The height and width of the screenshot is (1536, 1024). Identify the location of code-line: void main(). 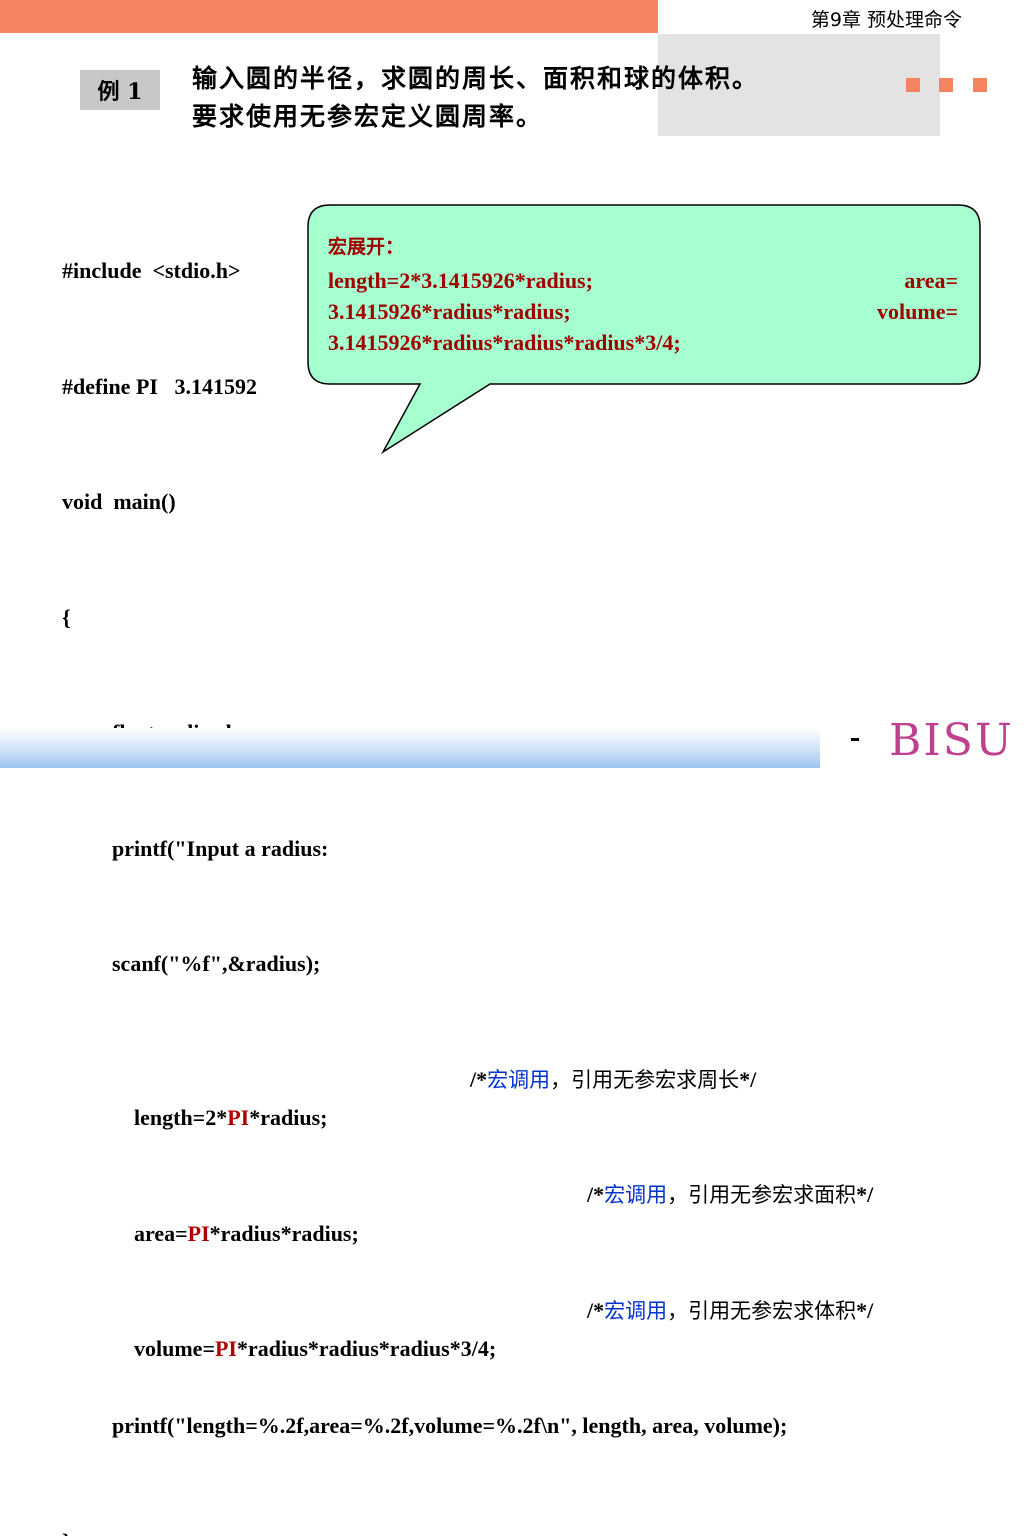
(424, 502).